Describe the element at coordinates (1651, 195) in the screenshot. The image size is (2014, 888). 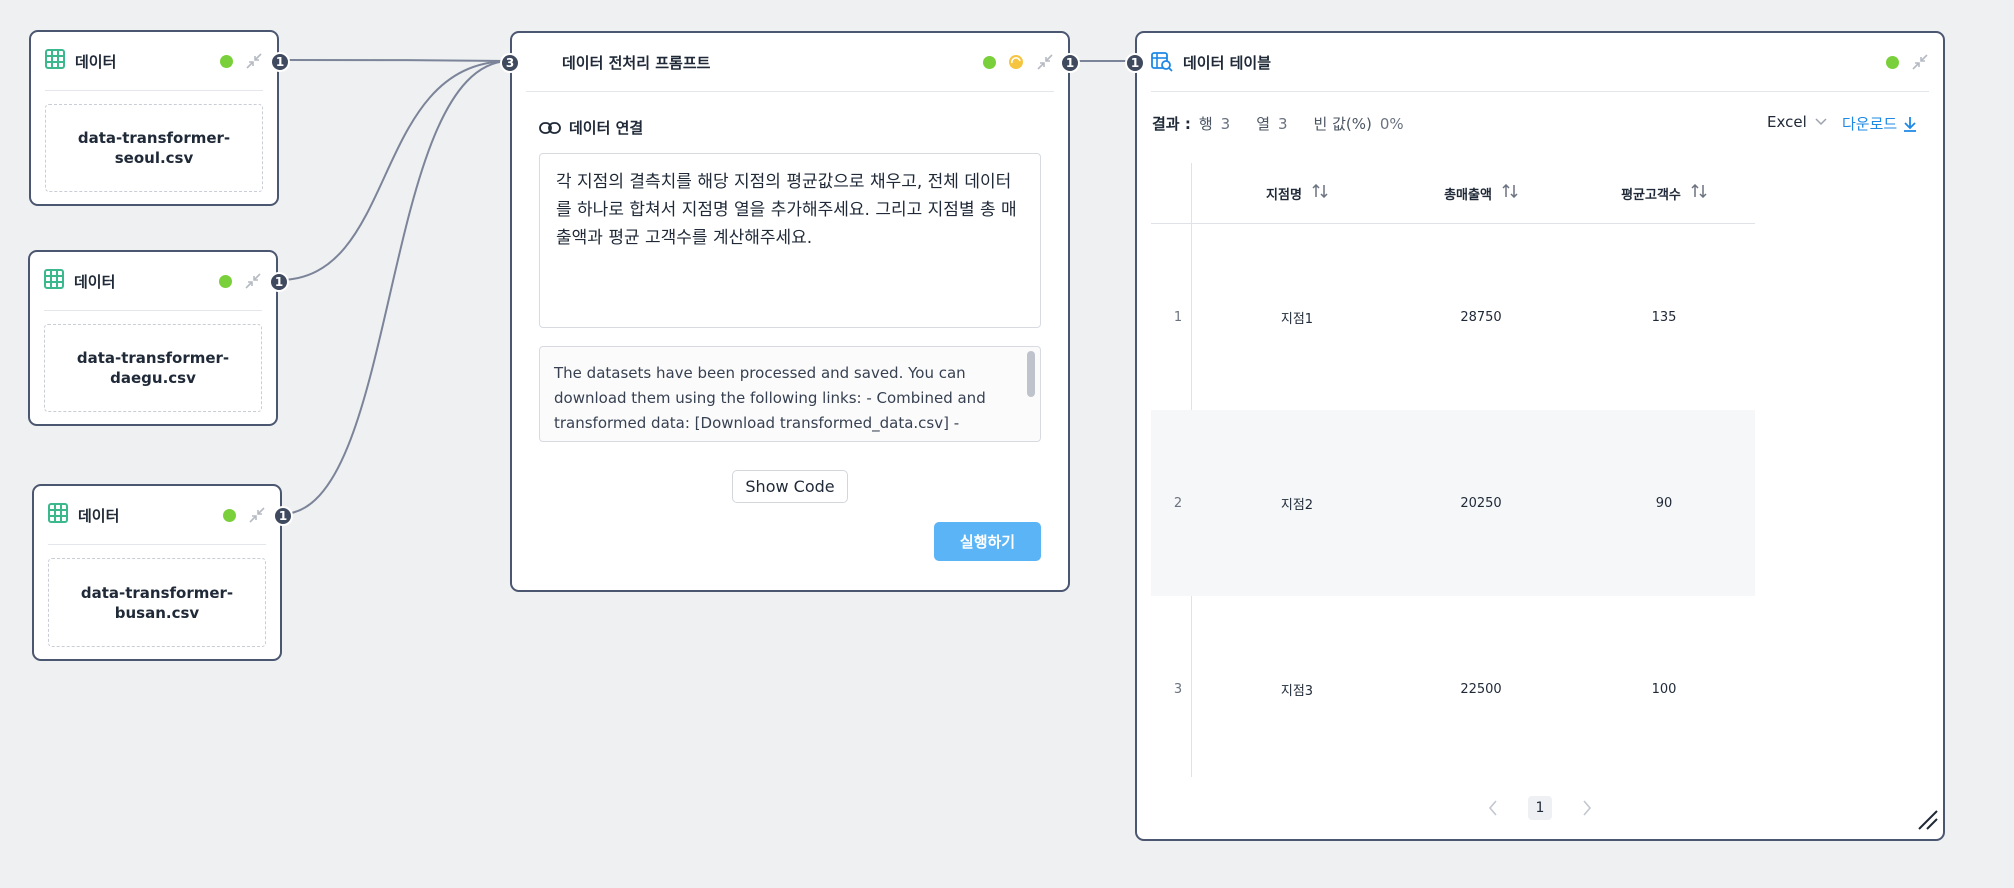
I see `column-header-label: 평균고객수` at that location.